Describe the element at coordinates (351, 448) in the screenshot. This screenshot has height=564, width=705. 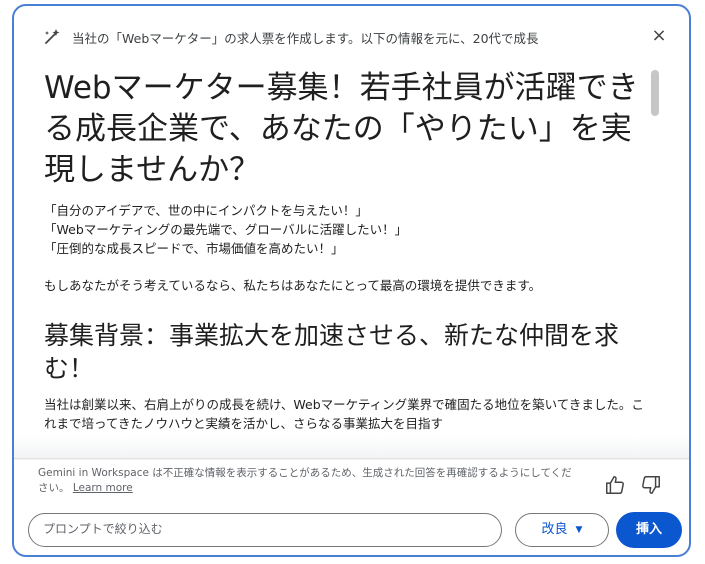
I see `content-fade` at that location.